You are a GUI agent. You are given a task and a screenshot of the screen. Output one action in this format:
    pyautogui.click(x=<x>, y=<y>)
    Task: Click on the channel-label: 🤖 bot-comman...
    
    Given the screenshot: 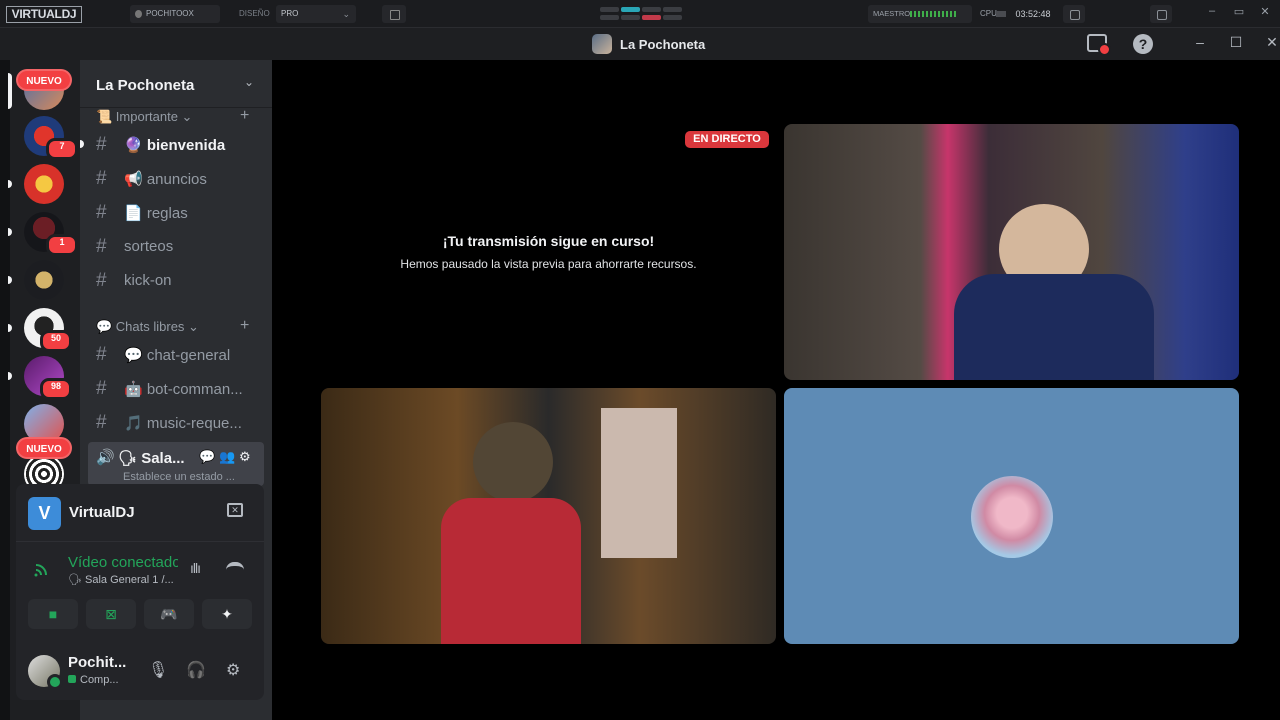 What is the action you would take?
    pyautogui.click(x=183, y=389)
    